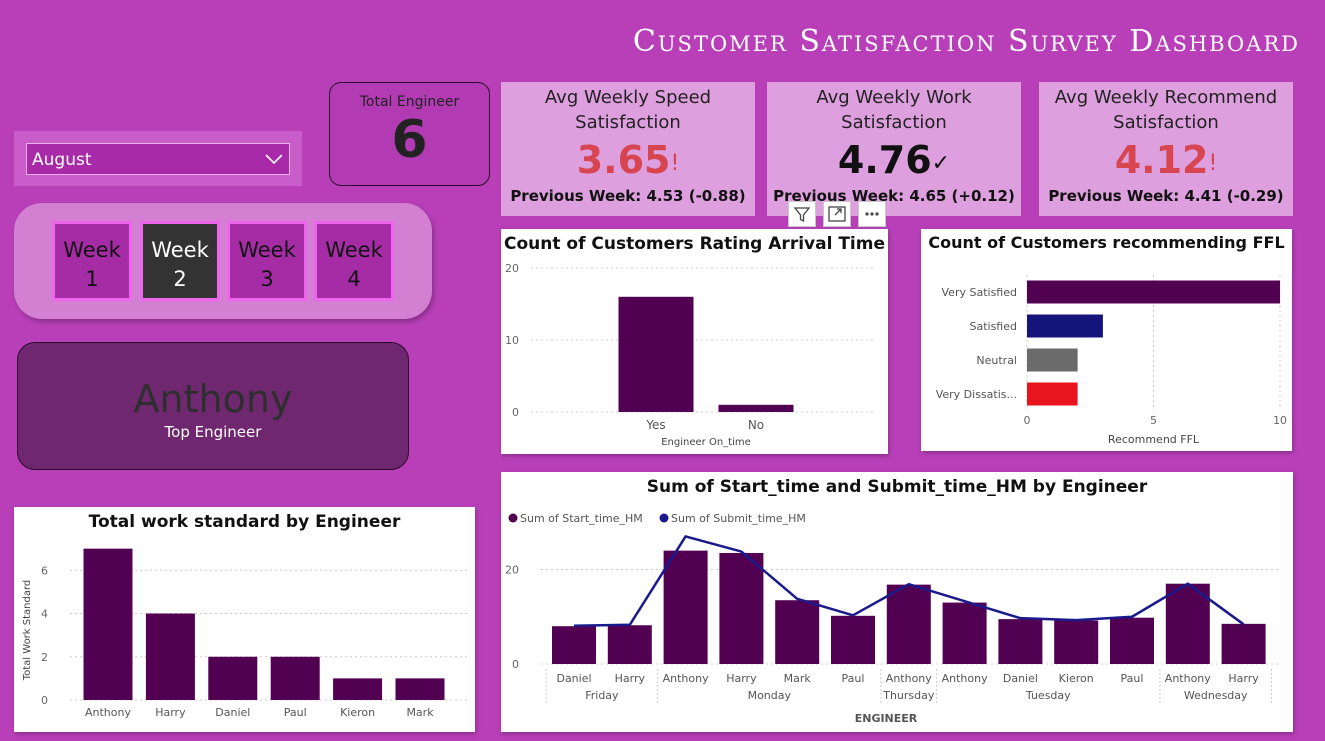 This screenshot has width=1325, height=741. I want to click on x-axis-title: Engineer On_time, so click(706, 442).